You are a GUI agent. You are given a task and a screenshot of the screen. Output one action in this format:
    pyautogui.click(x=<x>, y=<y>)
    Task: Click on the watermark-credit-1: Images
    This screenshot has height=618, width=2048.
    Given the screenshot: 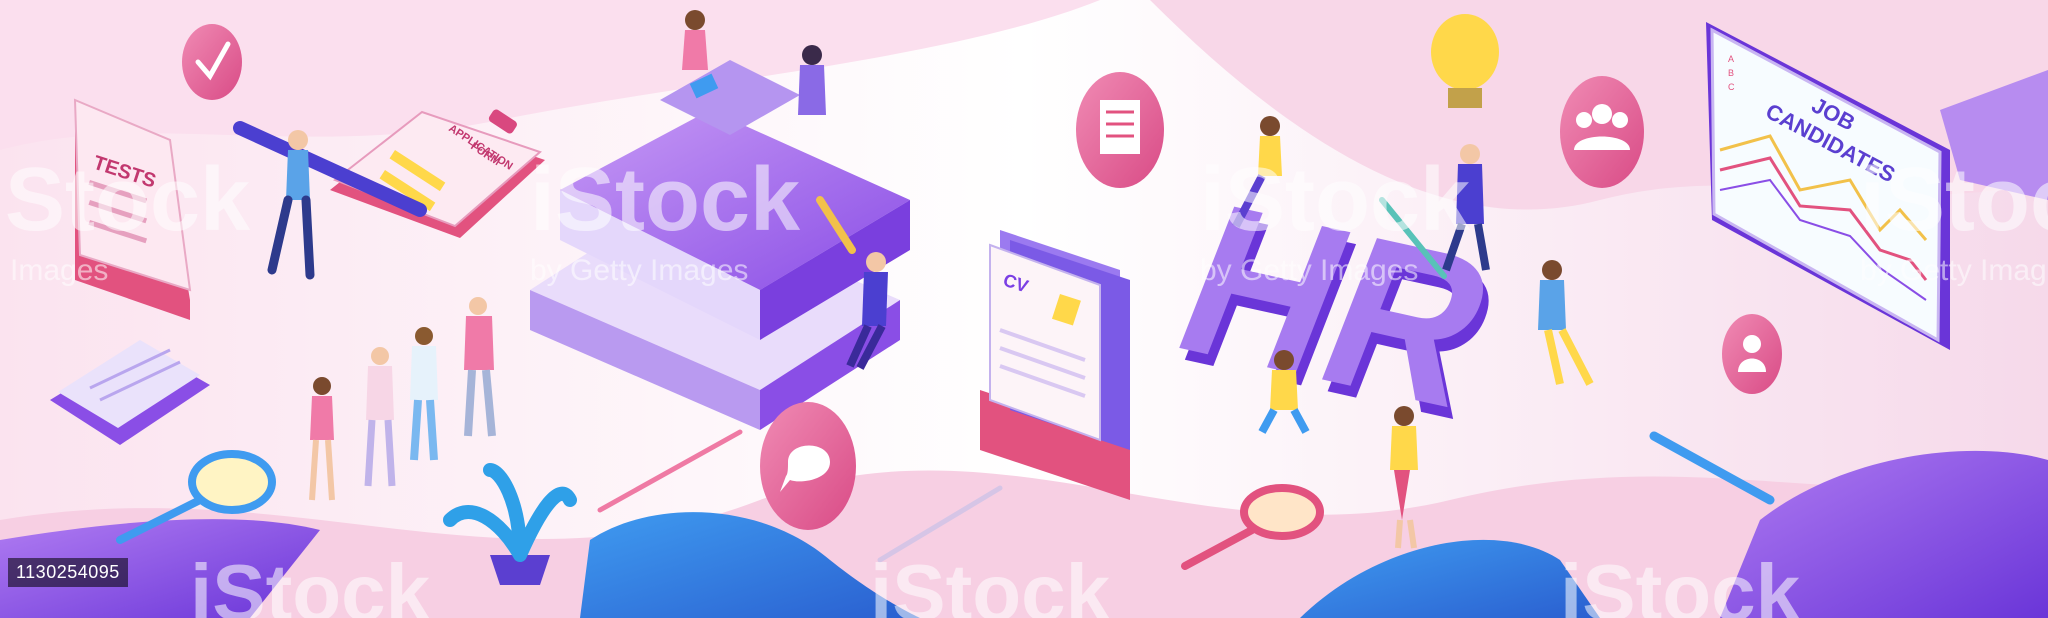 What is the action you would take?
    pyautogui.click(x=59, y=270)
    